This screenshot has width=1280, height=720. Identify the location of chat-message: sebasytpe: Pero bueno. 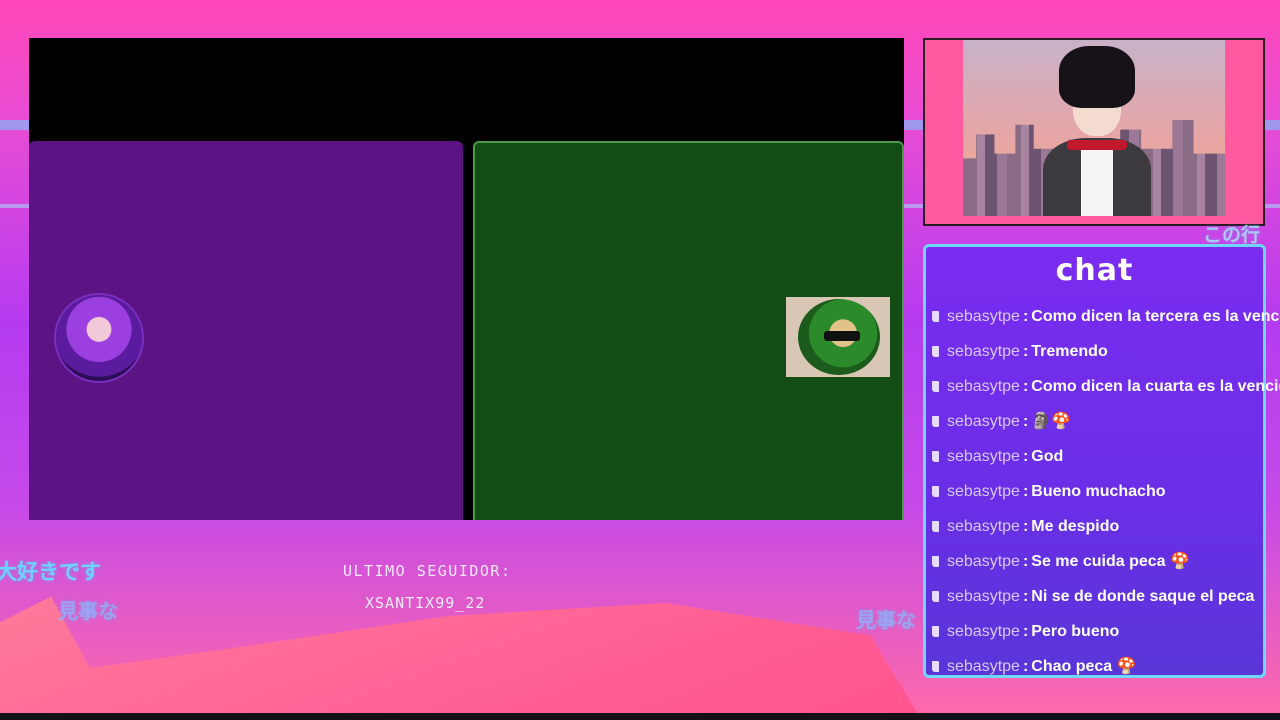
(1097, 631).